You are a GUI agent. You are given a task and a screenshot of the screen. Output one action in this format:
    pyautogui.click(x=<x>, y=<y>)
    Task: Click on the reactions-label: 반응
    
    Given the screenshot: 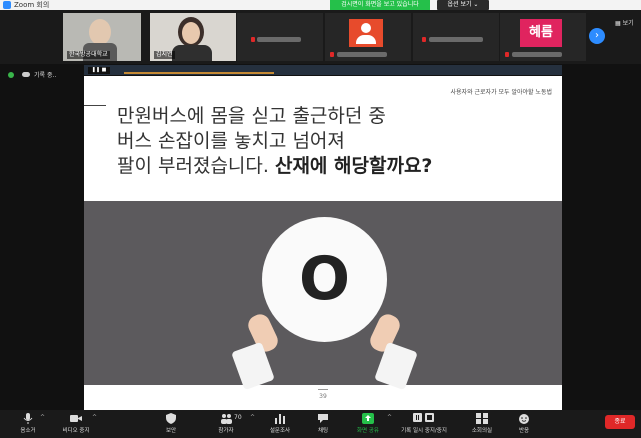 What is the action you would take?
    pyautogui.click(x=524, y=431)
    